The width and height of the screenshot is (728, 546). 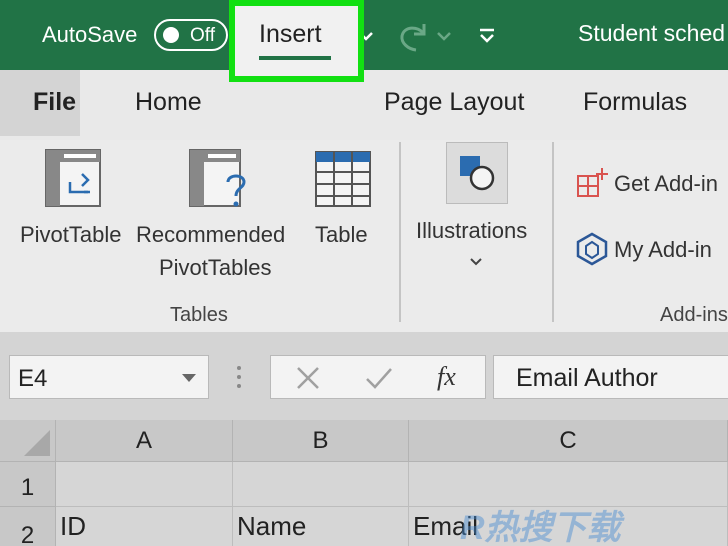 What do you see at coordinates (341, 235) in the screenshot?
I see `table-label: Table` at bounding box center [341, 235].